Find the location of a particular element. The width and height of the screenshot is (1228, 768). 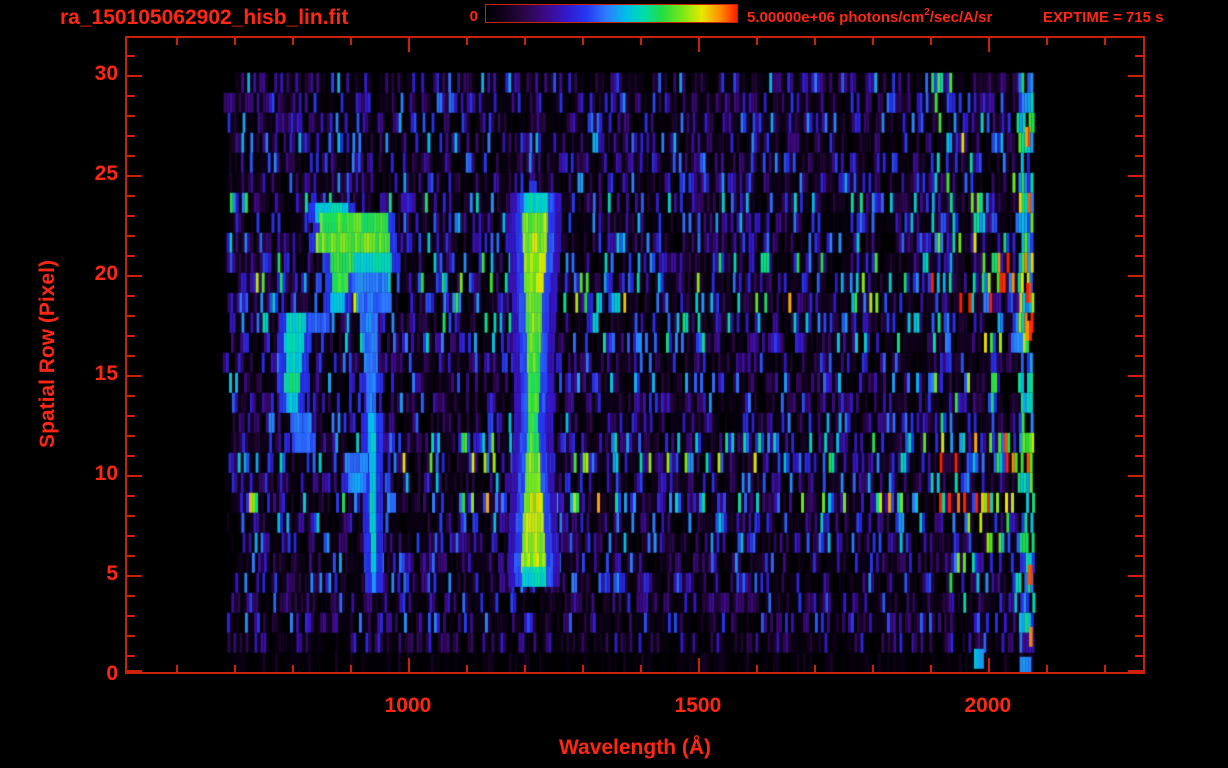

y-tick-label: 30 is located at coordinates (106, 73).